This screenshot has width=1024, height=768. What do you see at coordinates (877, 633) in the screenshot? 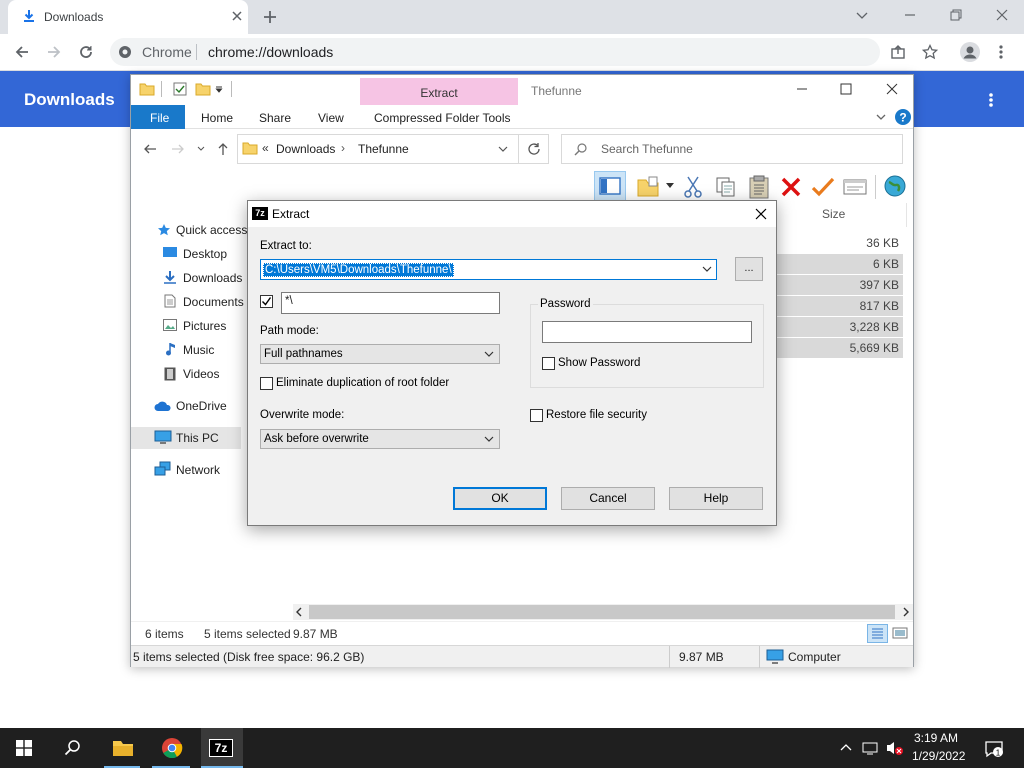
I see `details-view-icon` at bounding box center [877, 633].